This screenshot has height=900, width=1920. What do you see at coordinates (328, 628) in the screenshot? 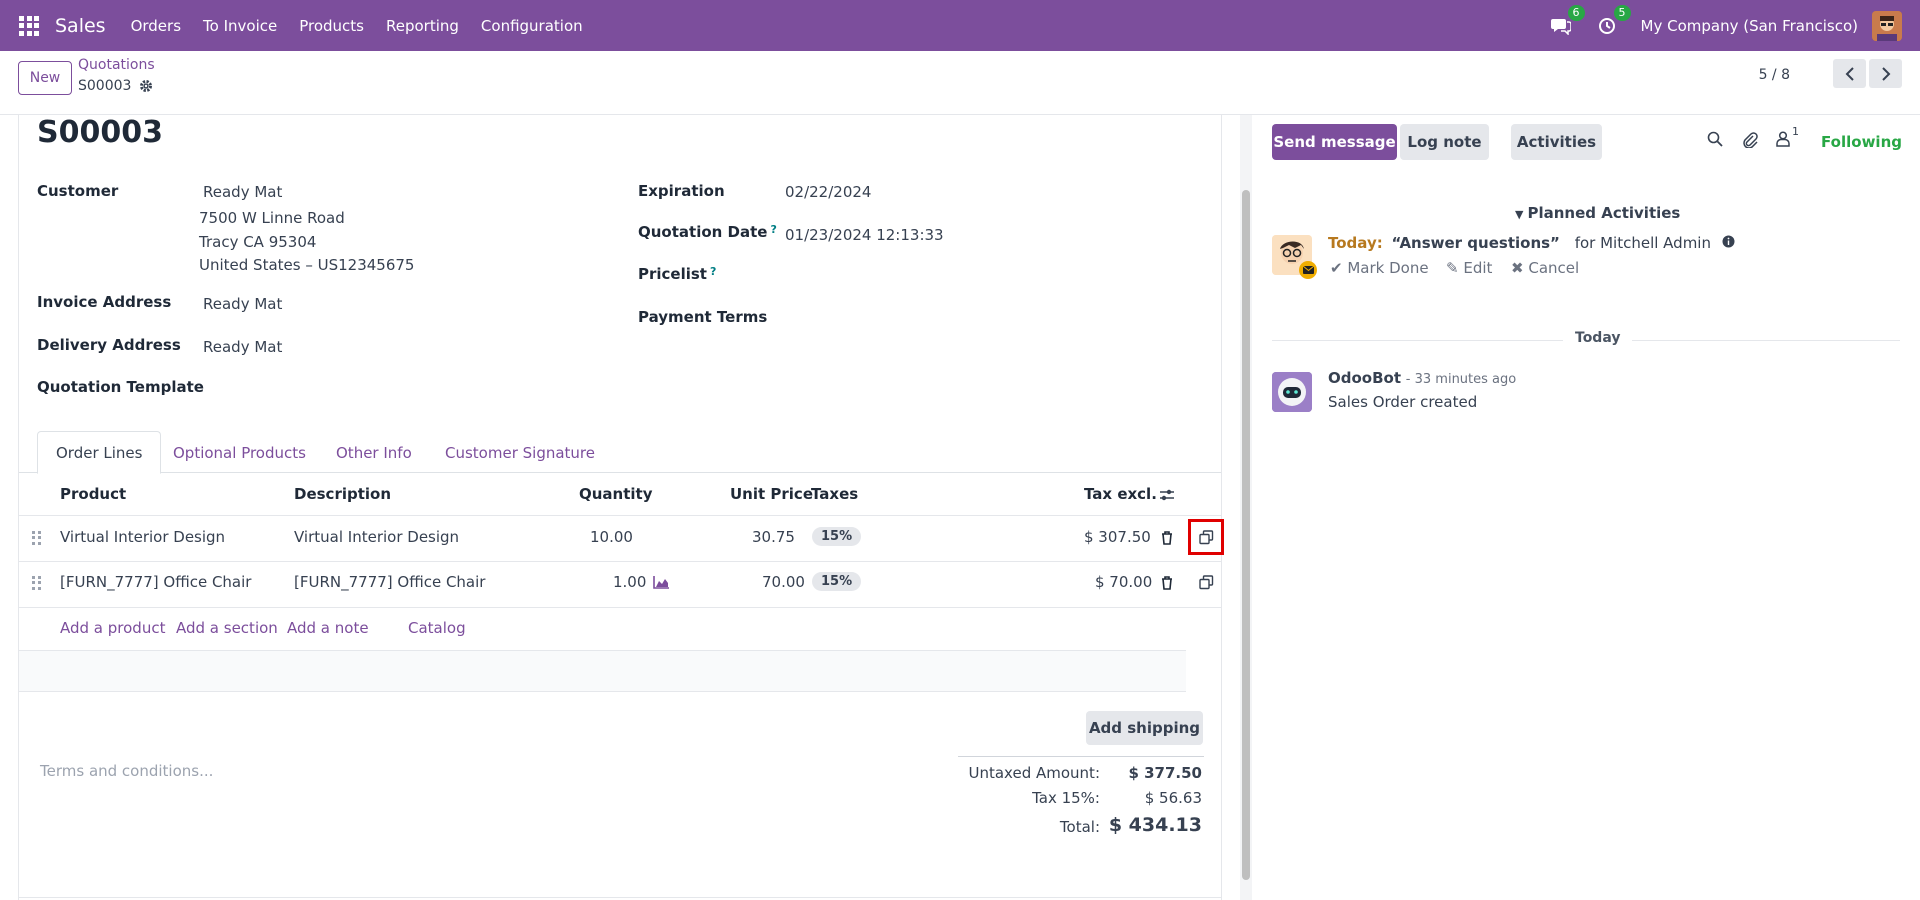
I see `add-note-link: Add a note` at bounding box center [328, 628].